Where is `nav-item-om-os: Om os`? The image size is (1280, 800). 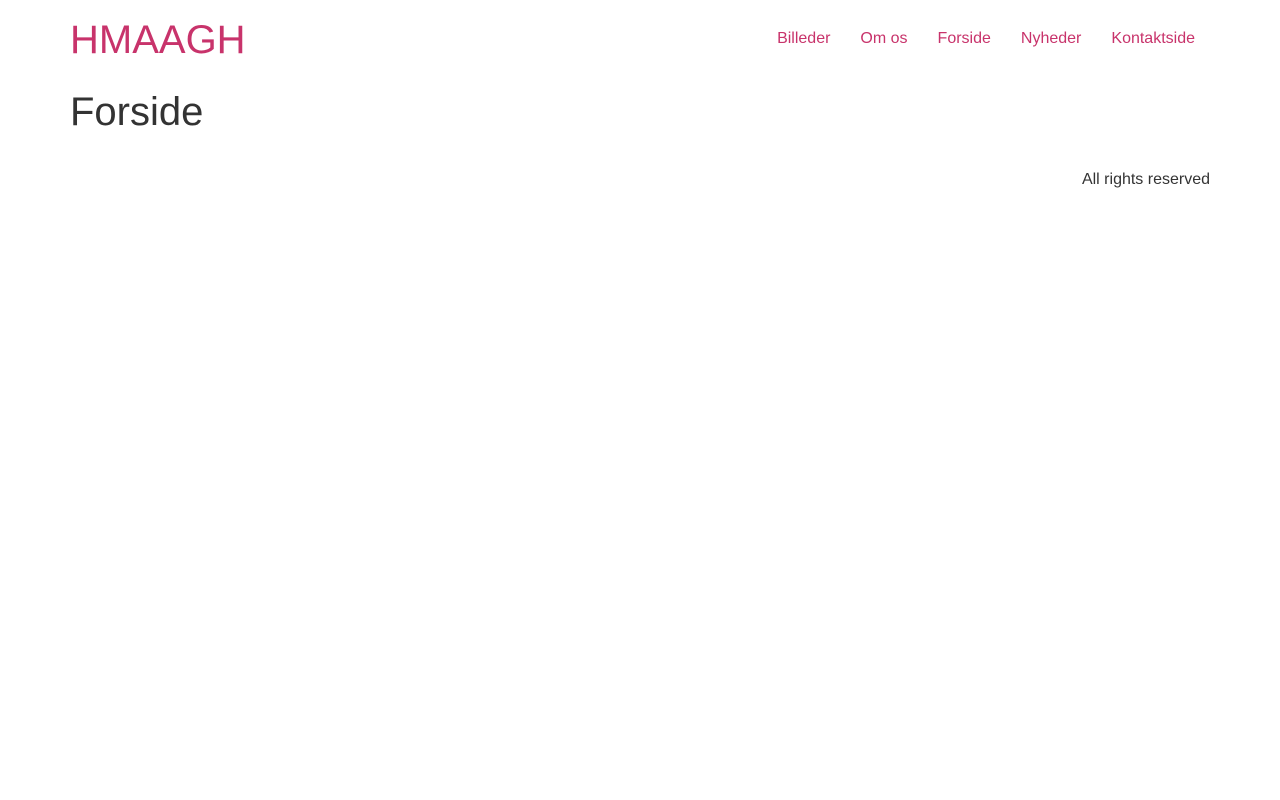 nav-item-om-os: Om os is located at coordinates (883, 39).